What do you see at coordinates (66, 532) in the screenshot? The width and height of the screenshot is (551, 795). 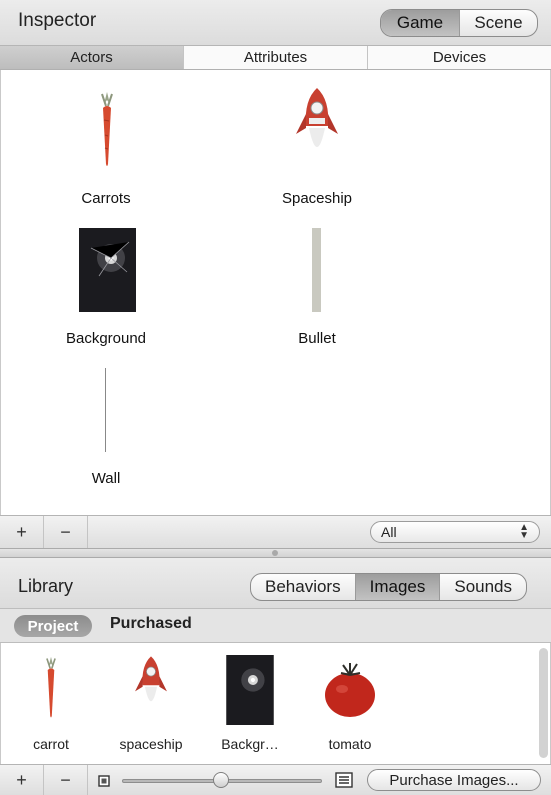 I see `remove-actor-button: −` at bounding box center [66, 532].